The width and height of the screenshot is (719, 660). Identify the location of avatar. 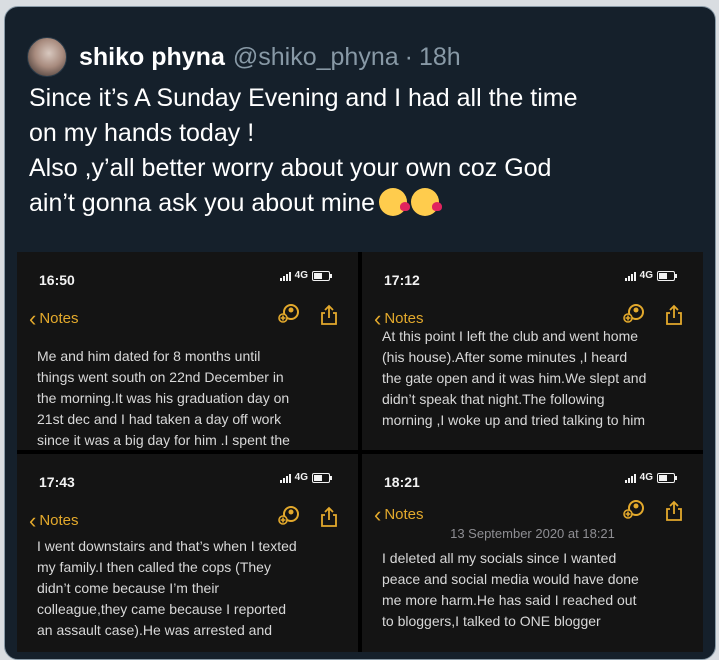
(47, 57).